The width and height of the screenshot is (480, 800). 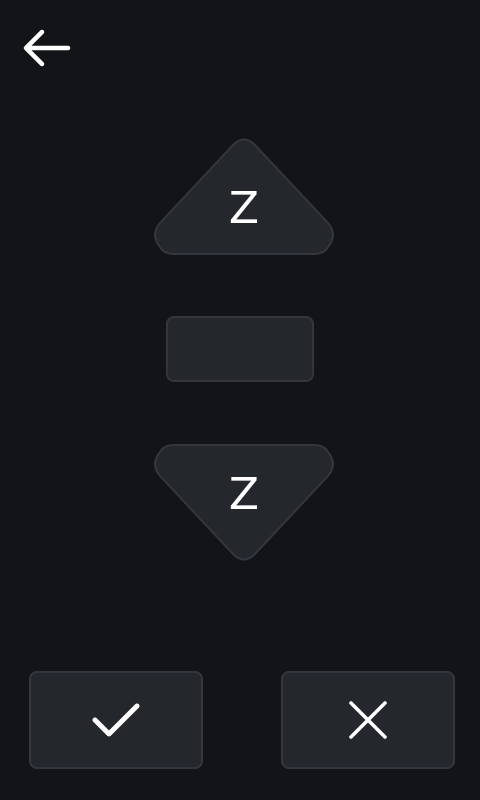 I want to click on back-button, so click(x=46, y=48).